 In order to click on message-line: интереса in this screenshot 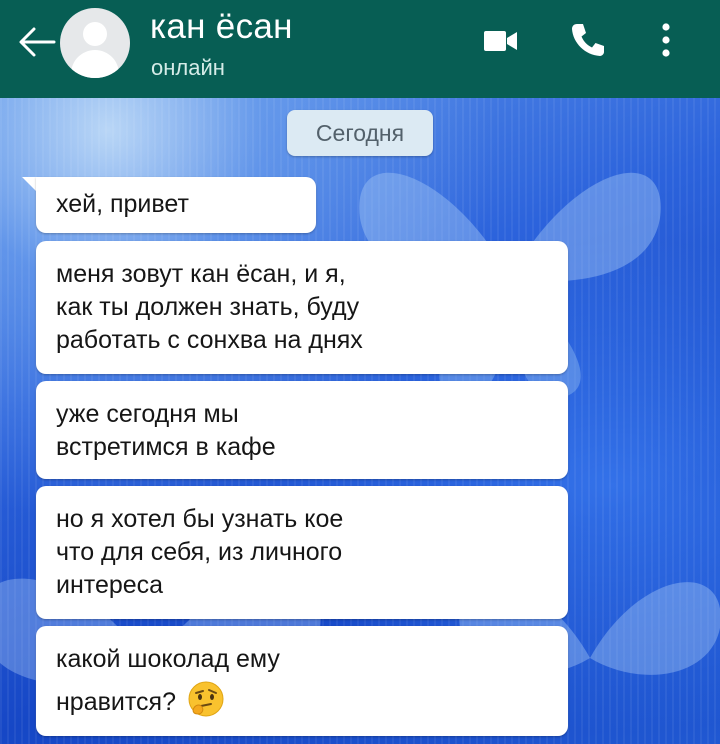, I will do `click(110, 585)`.